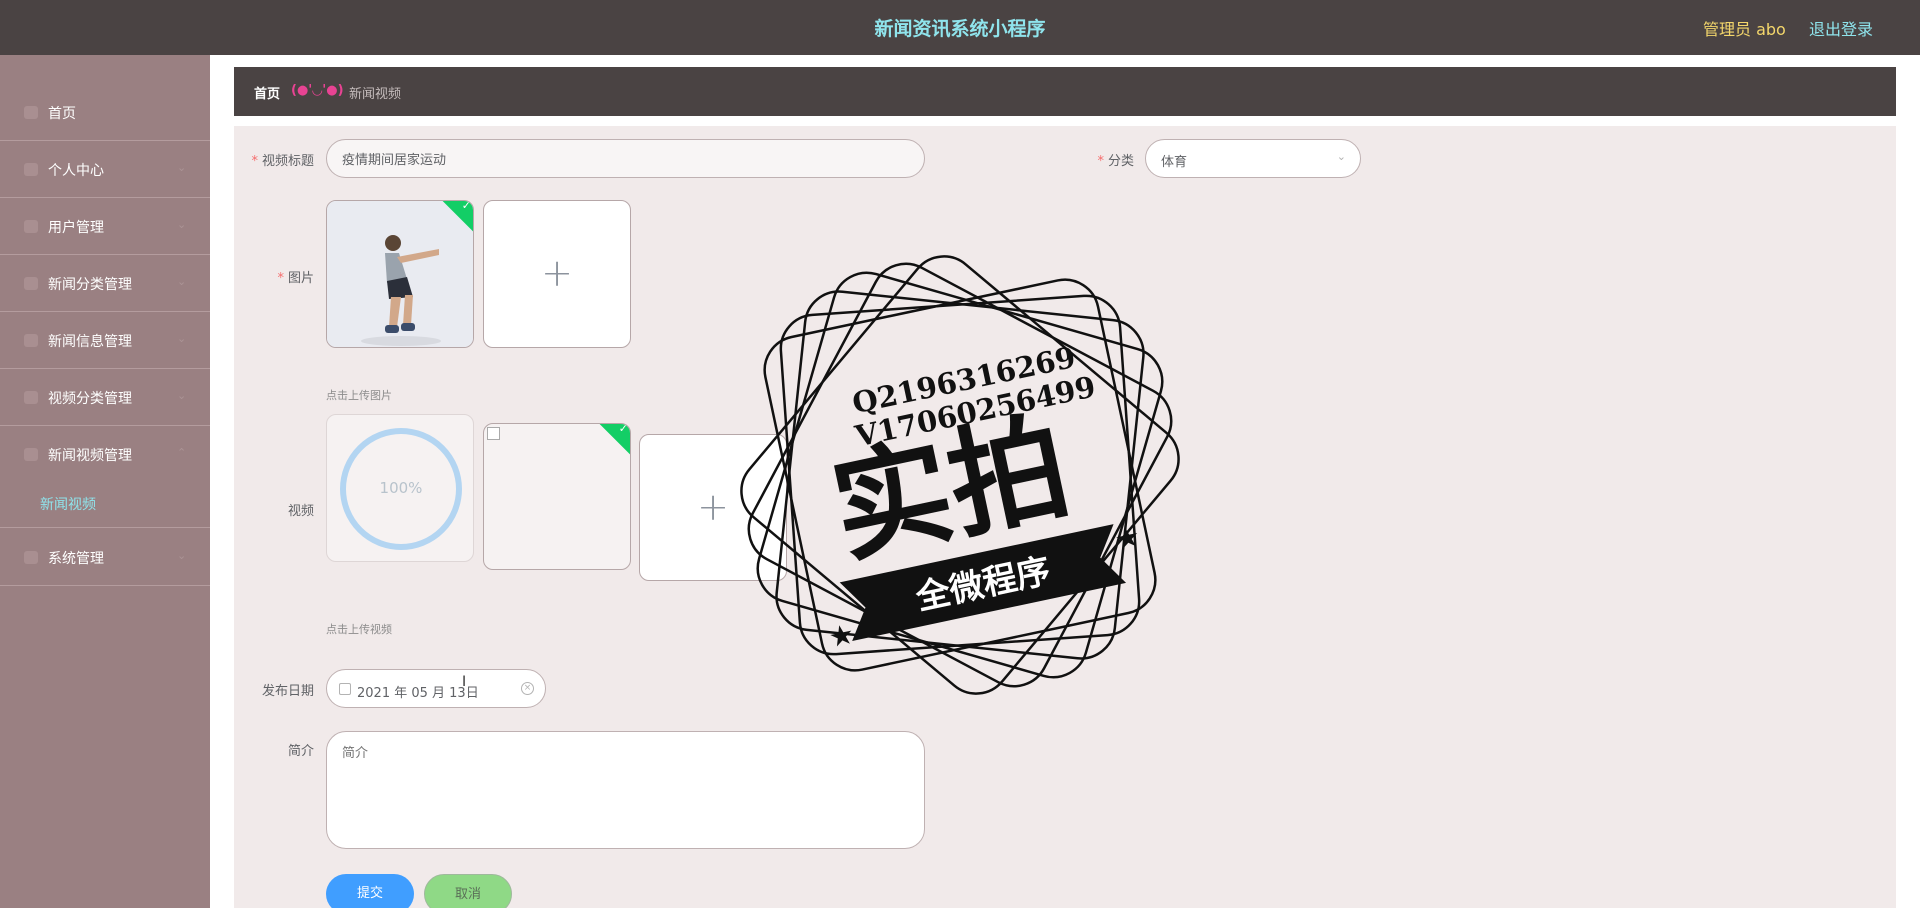  Describe the element at coordinates (31, 112) in the screenshot. I see `home-icon` at that location.